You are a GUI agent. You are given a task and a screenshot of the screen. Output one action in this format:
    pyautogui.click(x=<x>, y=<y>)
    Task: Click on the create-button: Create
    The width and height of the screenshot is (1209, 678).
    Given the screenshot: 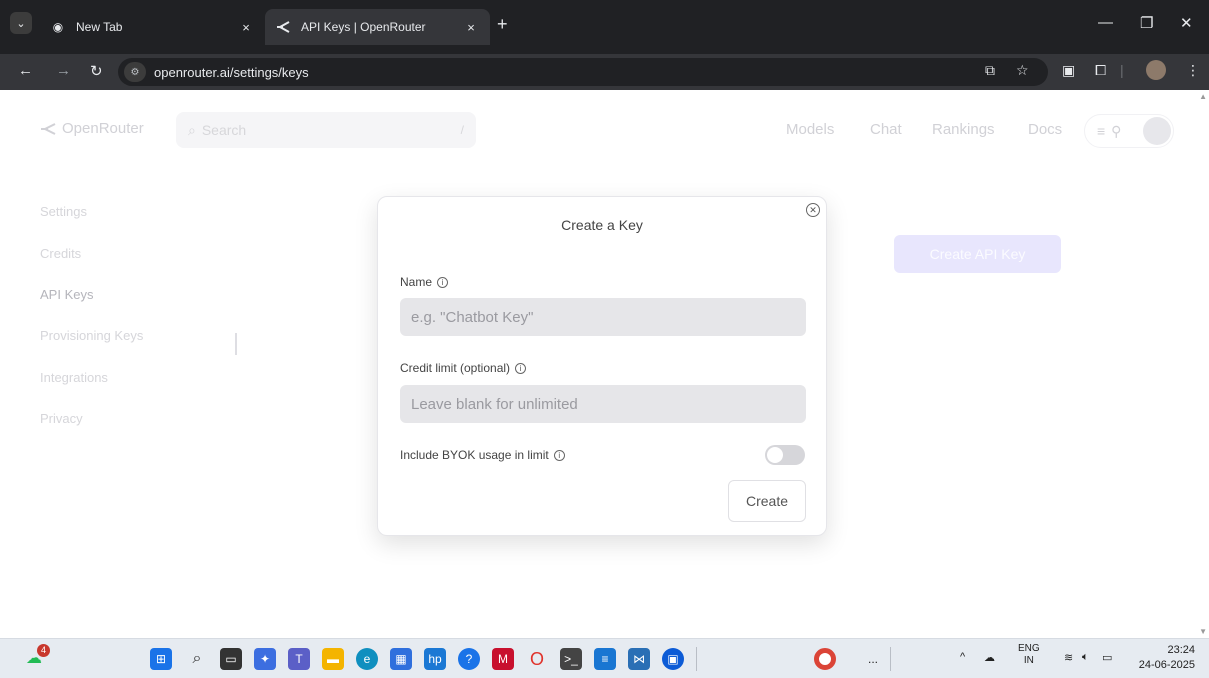 What is the action you would take?
    pyautogui.click(x=767, y=501)
    